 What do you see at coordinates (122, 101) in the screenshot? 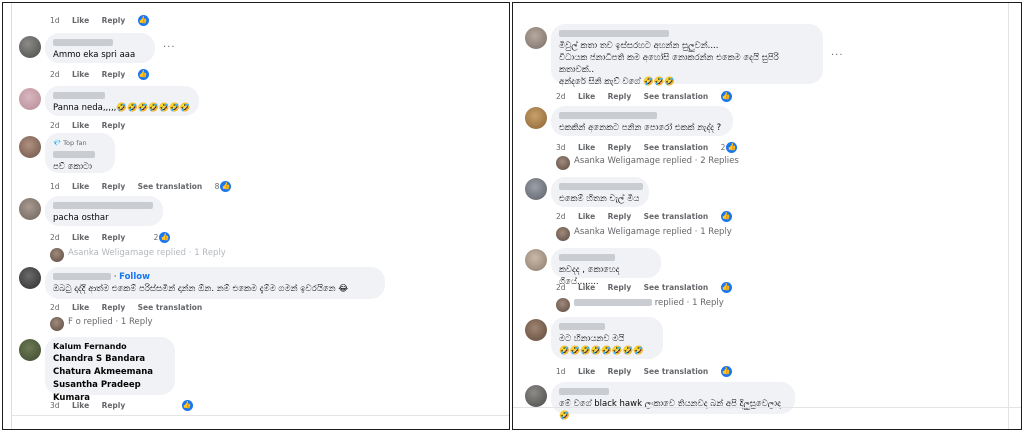
I see `comment-bubble: Panna neda,,,,,🤣🤣🤣🤣🤣🤣🤣` at bounding box center [122, 101].